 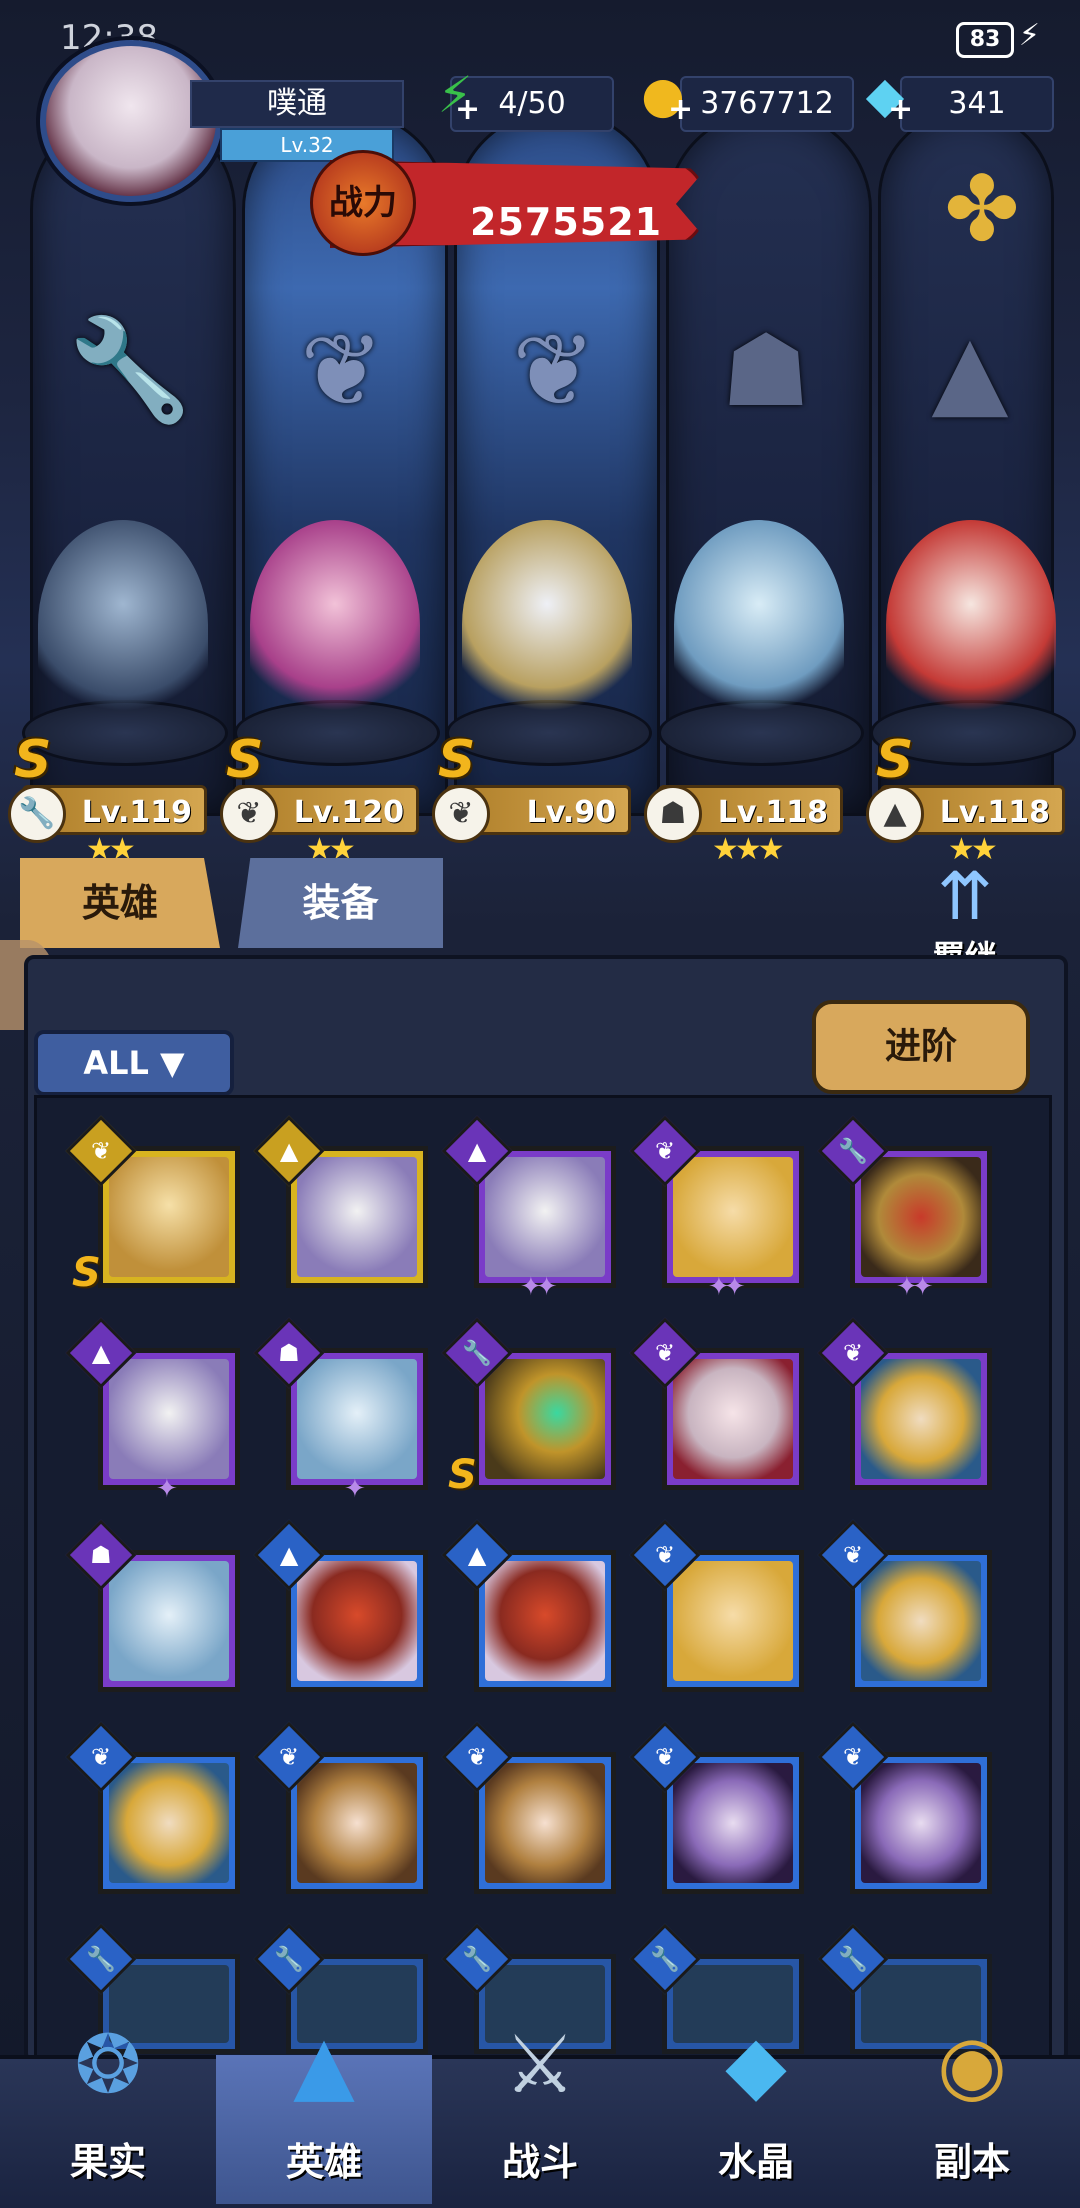 What do you see at coordinates (297, 104) in the screenshot?
I see `player-name: 噗通` at bounding box center [297, 104].